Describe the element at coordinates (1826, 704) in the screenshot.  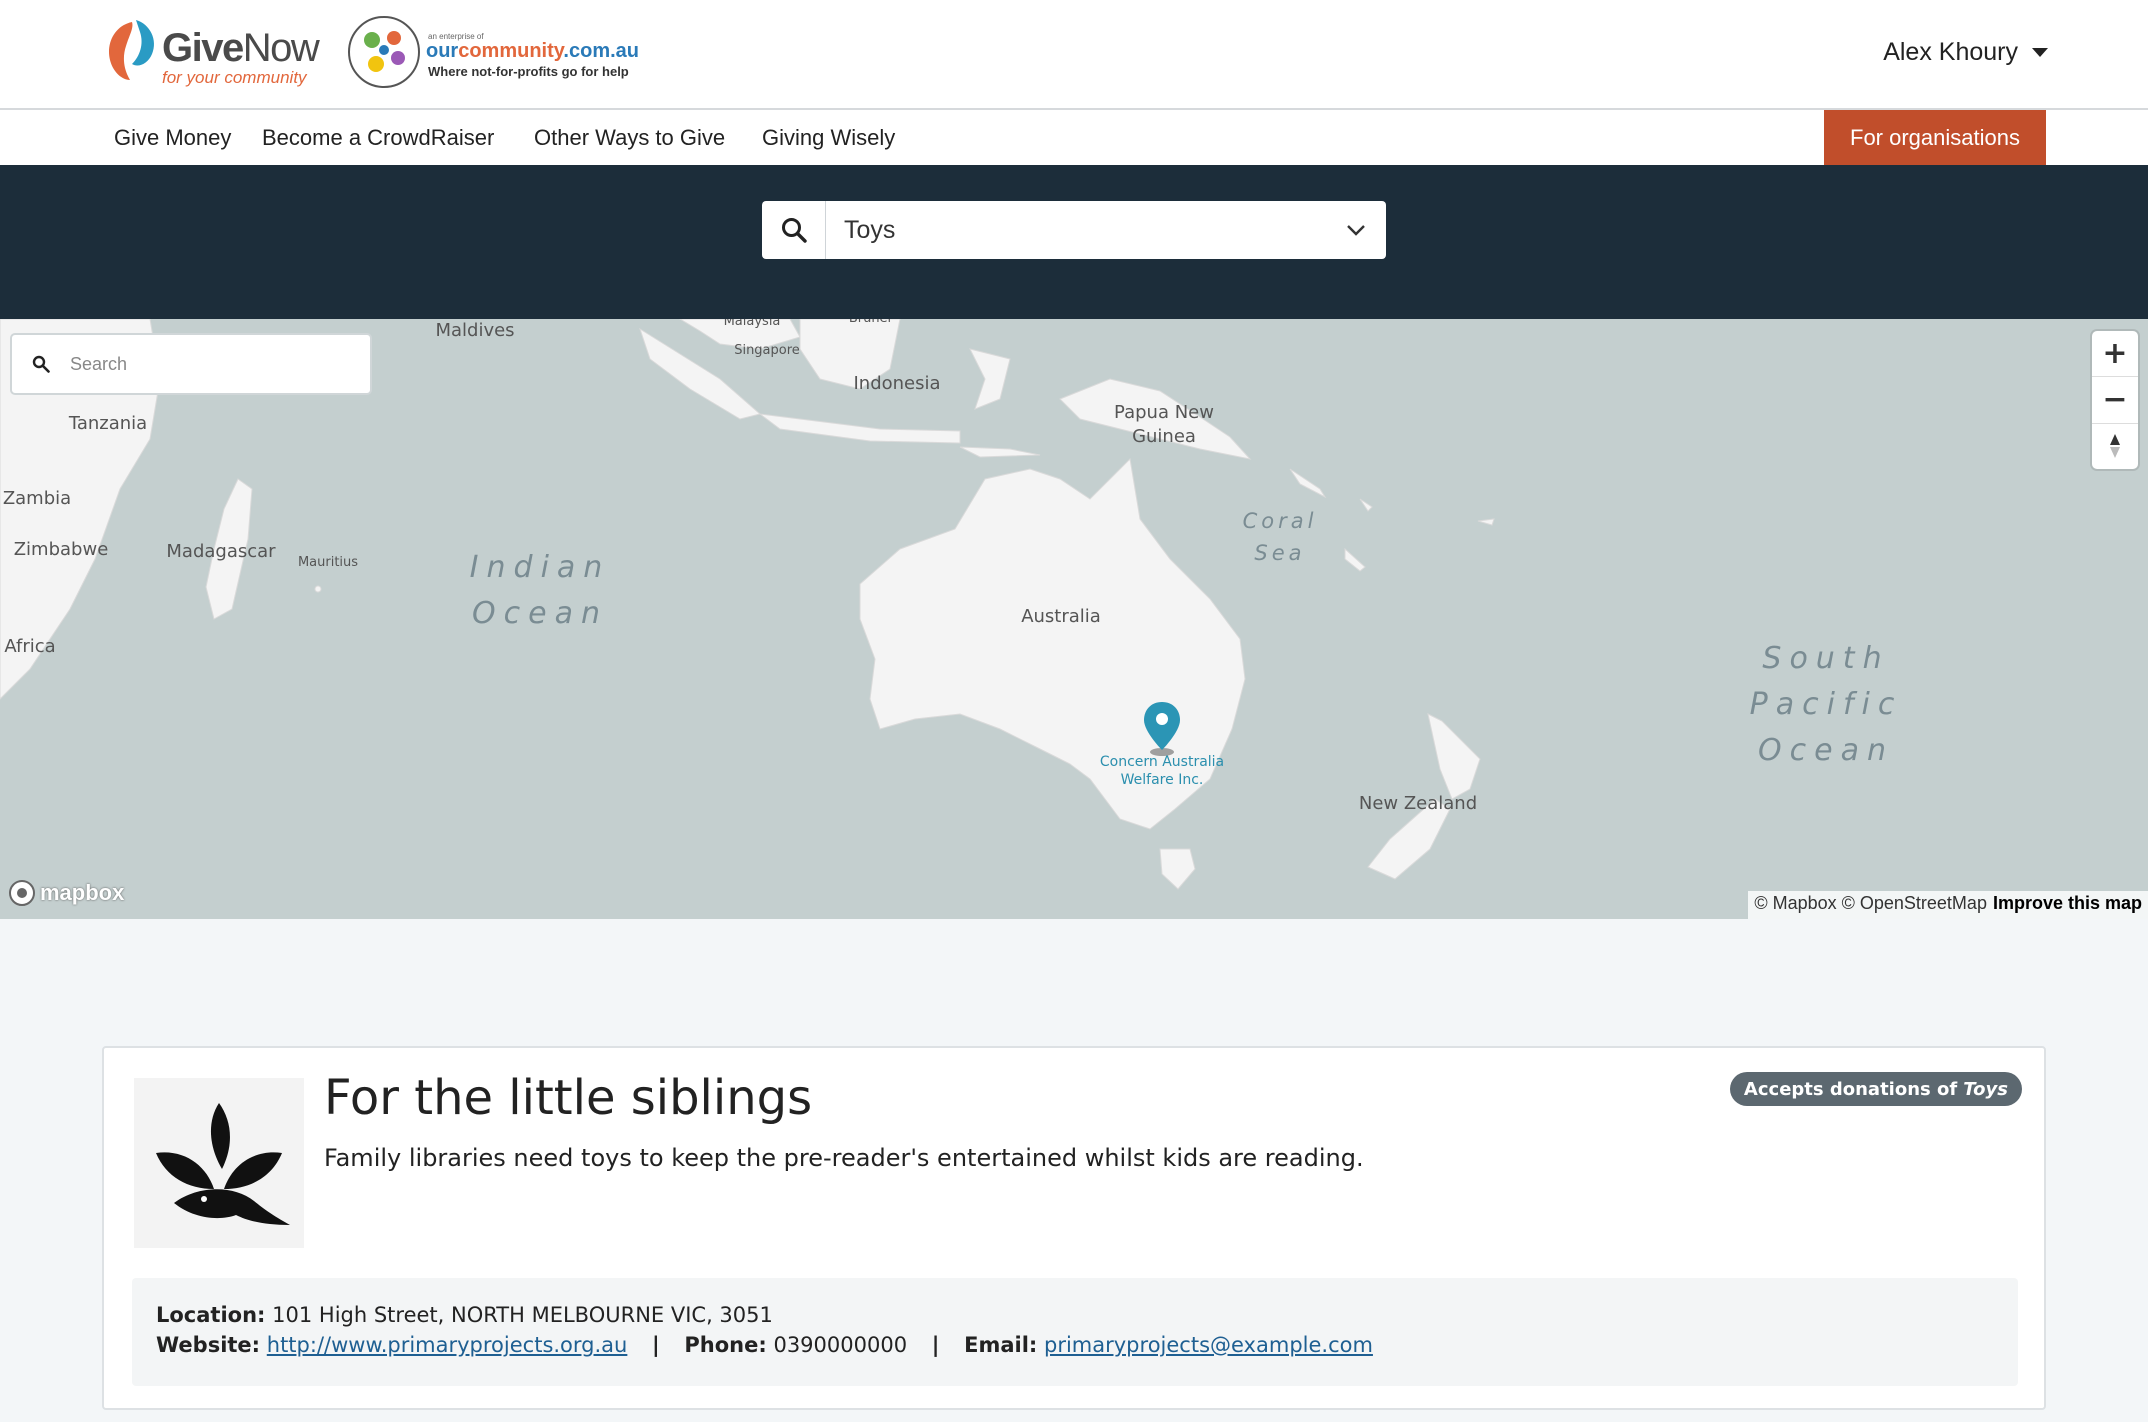
I see `map-label-south-pacific-ocean: South Pacific Ocean` at that location.